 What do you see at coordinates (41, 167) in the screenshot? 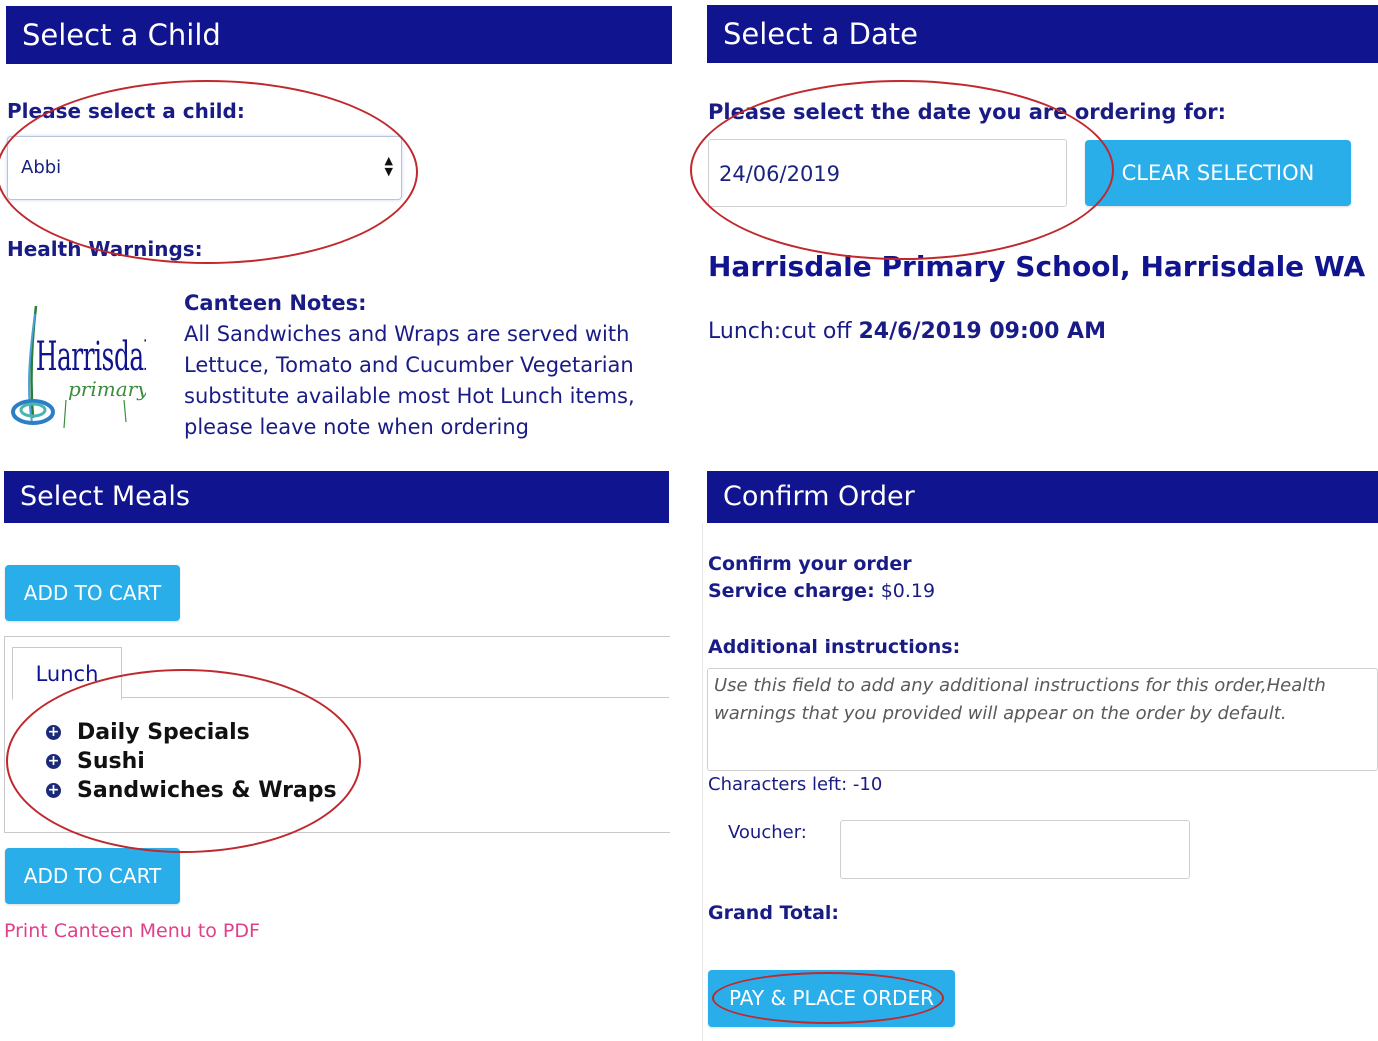
I see `child-select-value: Abbi` at bounding box center [41, 167].